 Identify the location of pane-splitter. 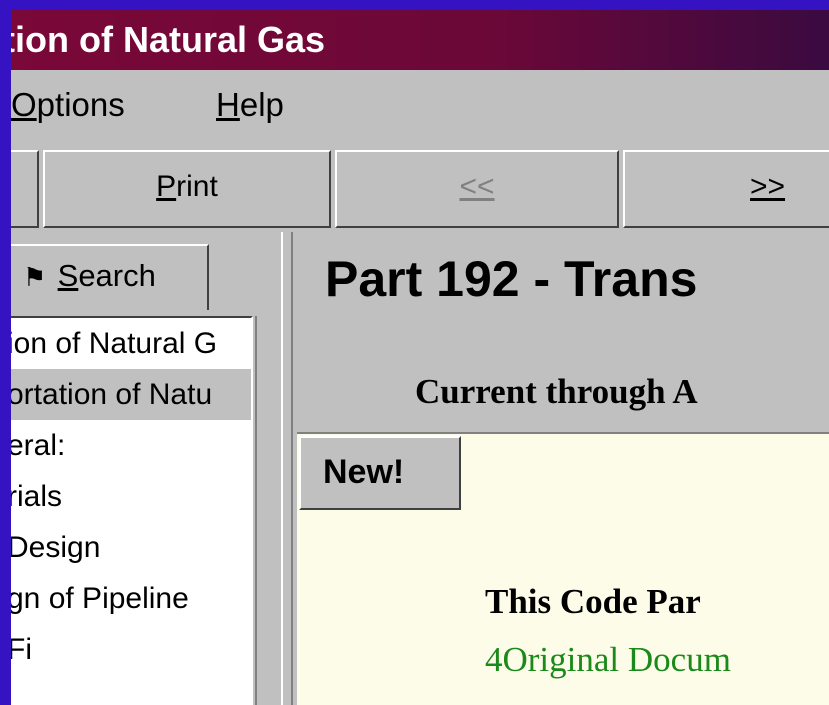
(287, 468).